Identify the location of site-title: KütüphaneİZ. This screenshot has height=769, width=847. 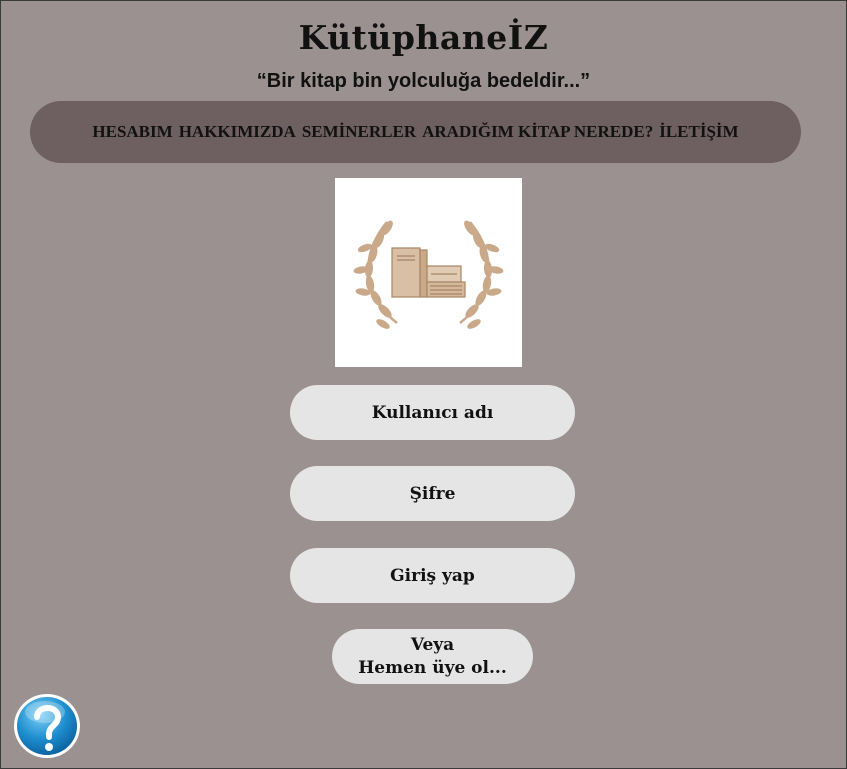
(423, 37).